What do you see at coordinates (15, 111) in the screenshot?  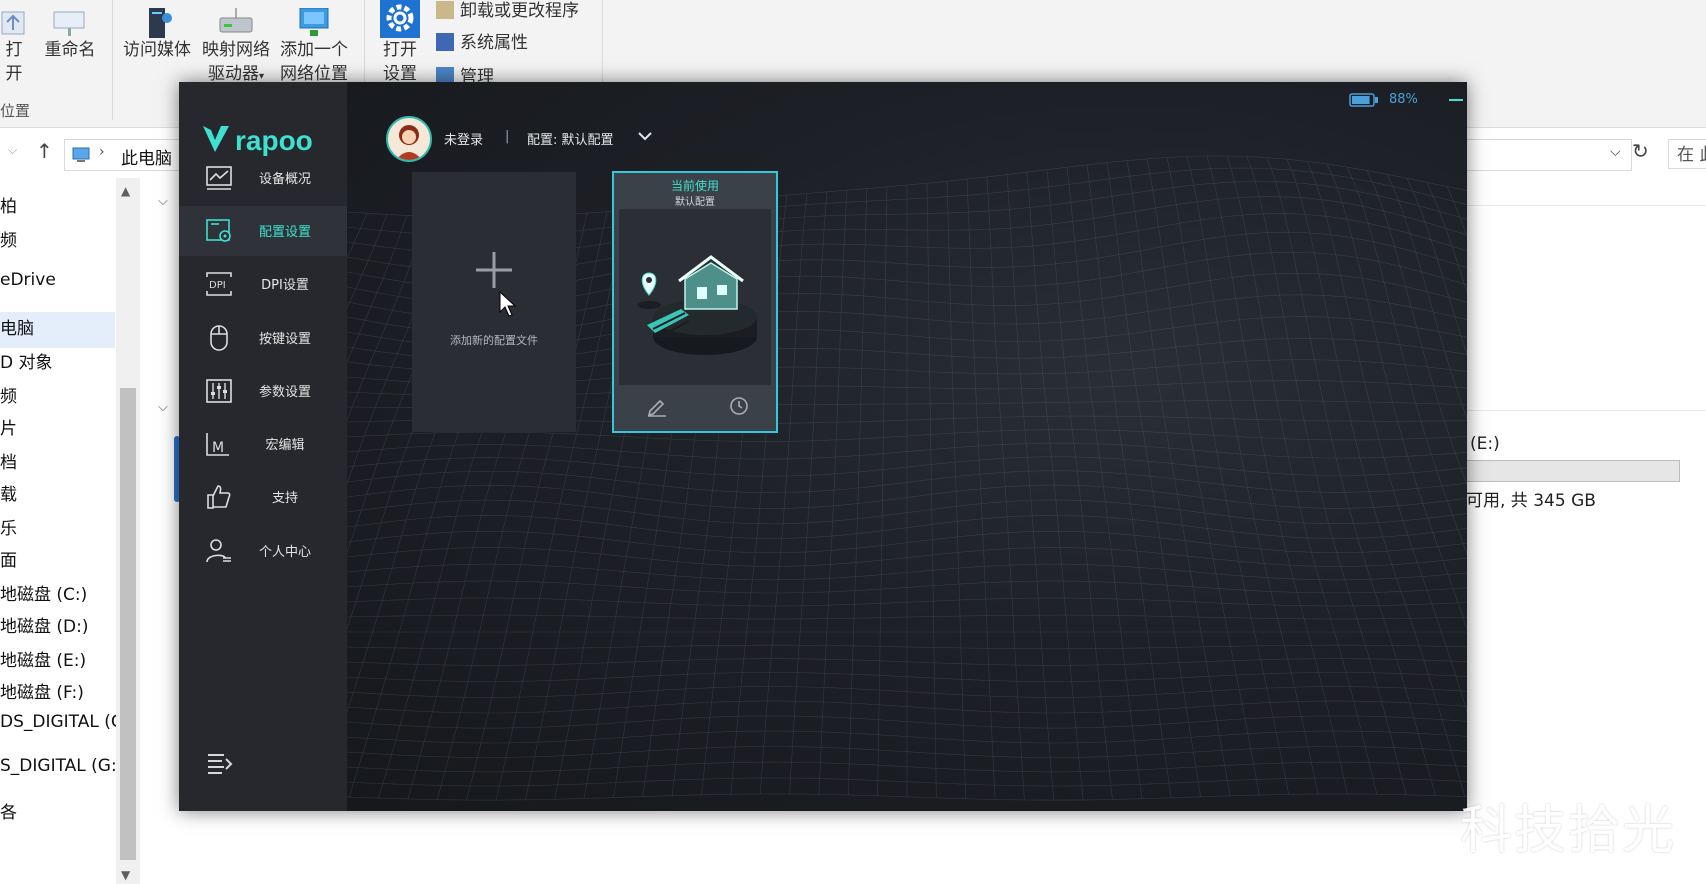 I see `location-group-label: 位置` at bounding box center [15, 111].